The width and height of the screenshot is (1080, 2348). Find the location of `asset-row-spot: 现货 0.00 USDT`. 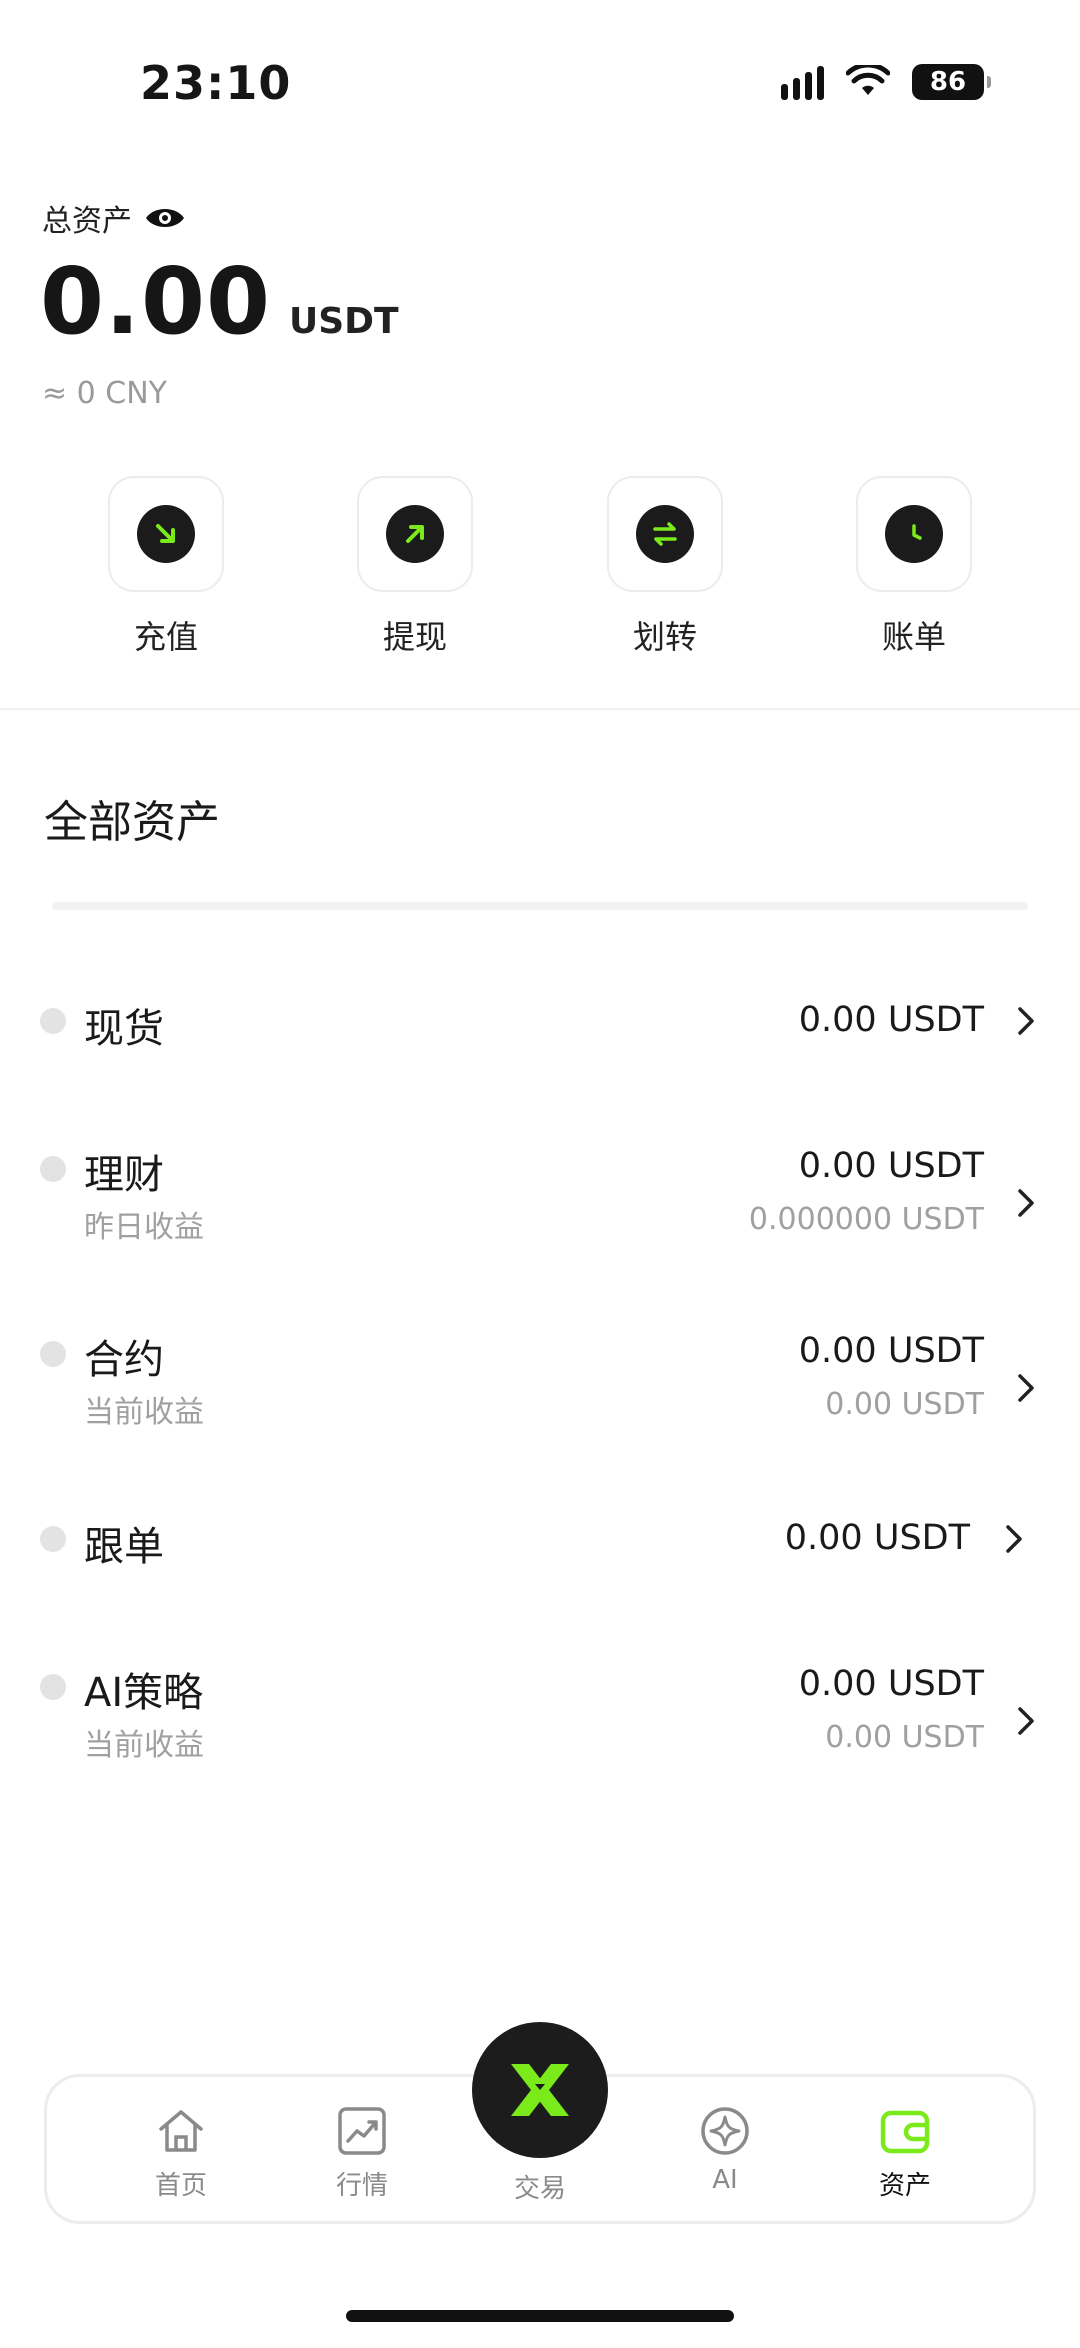

asset-row-spot: 现货 0.00 USDT is located at coordinates (540, 1020).